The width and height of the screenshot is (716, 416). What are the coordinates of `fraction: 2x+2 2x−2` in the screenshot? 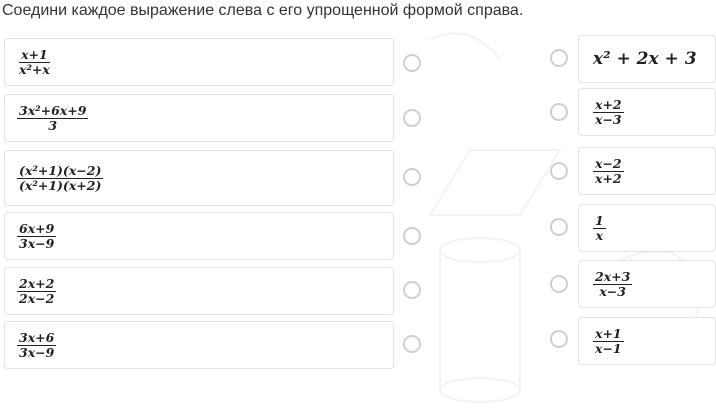 It's located at (37, 290).